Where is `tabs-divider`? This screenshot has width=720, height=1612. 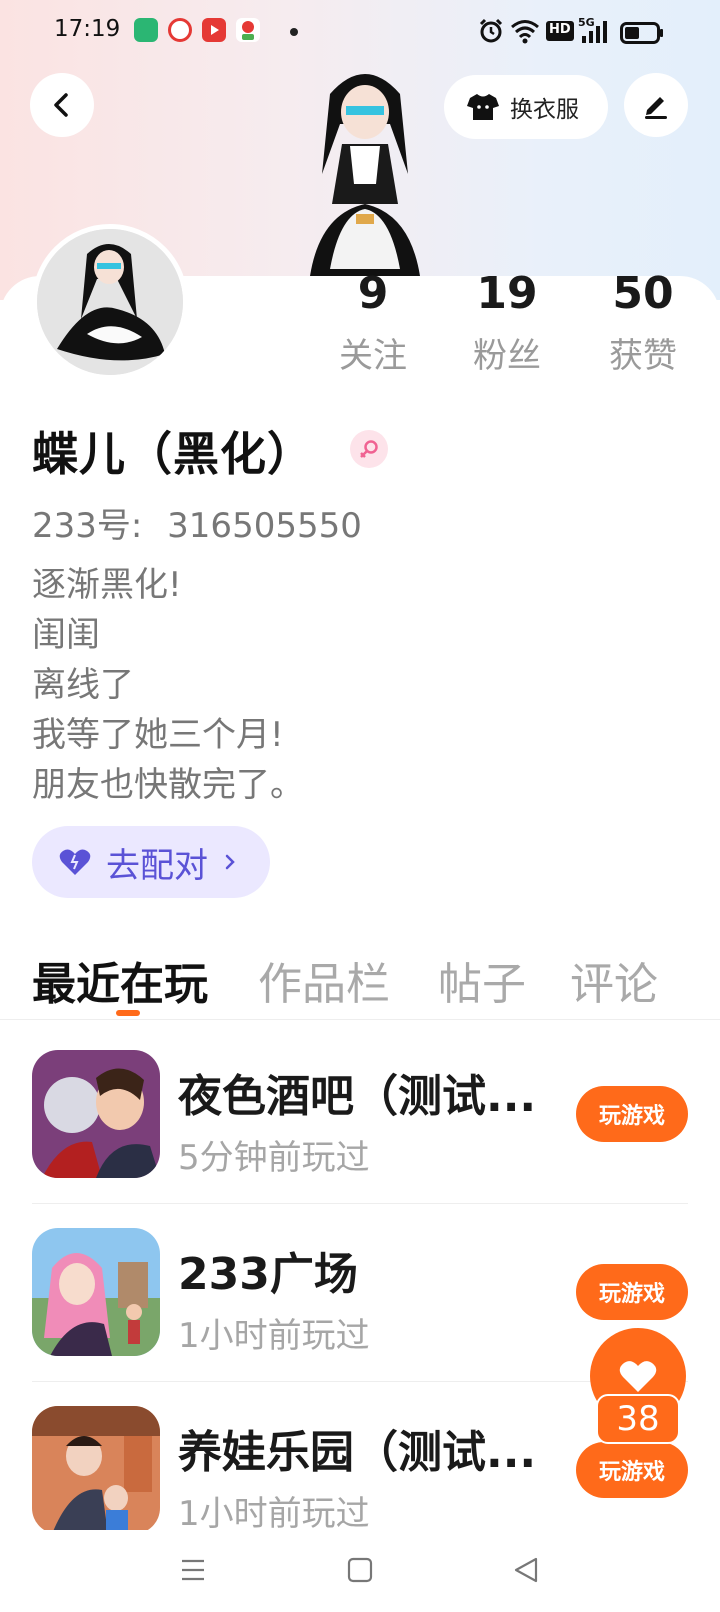 tabs-divider is located at coordinates (360, 1019).